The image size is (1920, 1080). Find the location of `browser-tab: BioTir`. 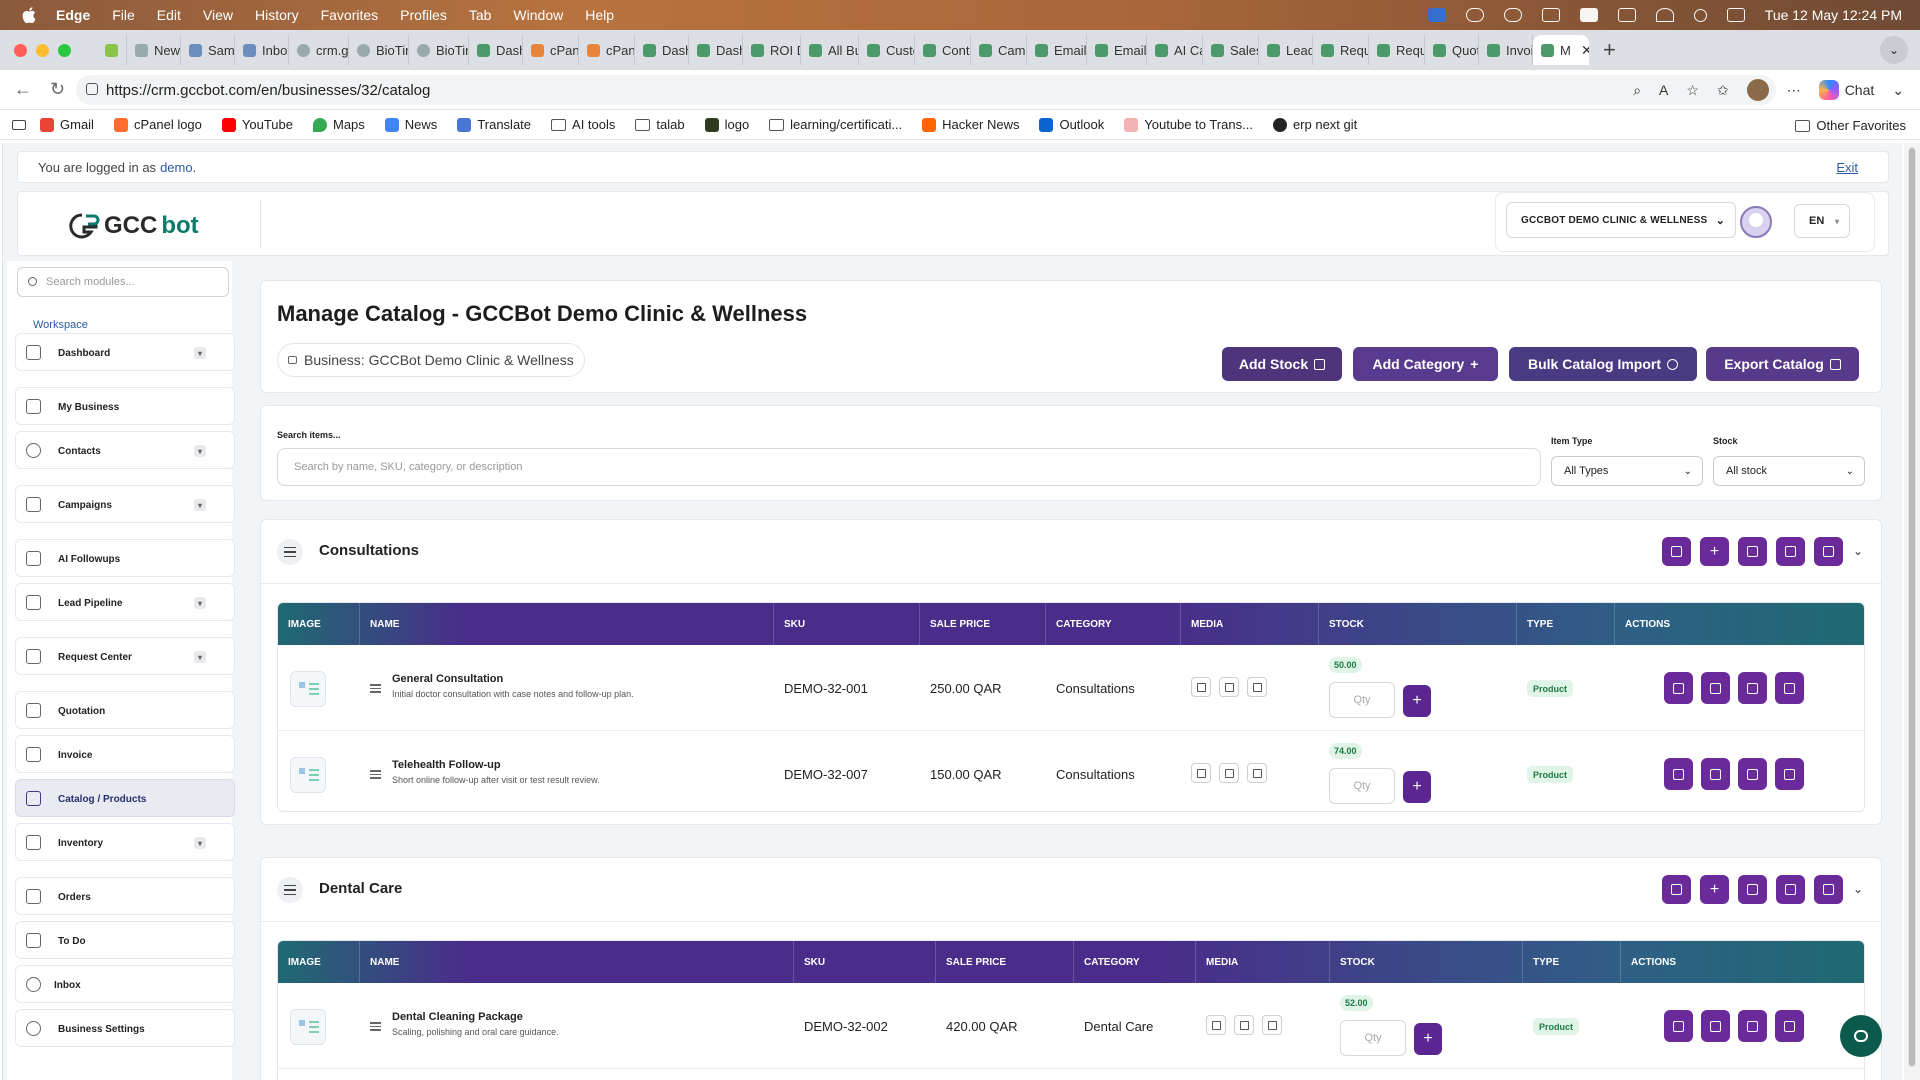

browser-tab: BioTir is located at coordinates (439, 50).